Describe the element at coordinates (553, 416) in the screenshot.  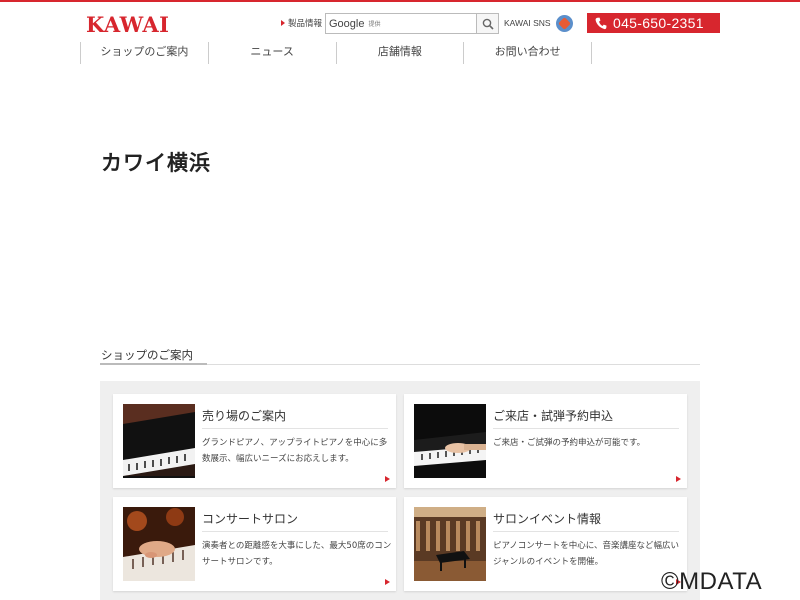
I see `card-title: ご来店・試弾予約申込` at that location.